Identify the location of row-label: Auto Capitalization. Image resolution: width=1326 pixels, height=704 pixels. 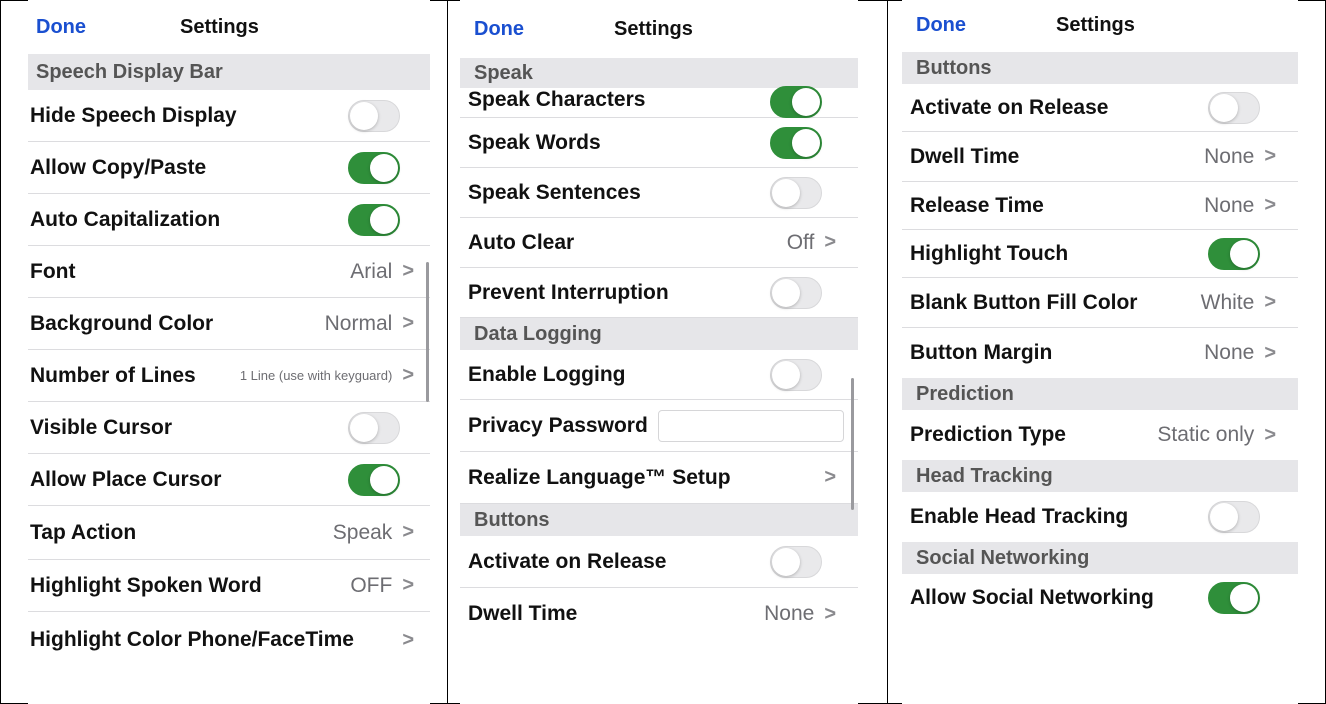
(125, 219).